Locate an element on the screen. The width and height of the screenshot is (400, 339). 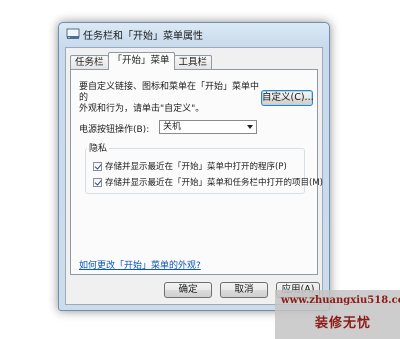
watermark-banner: www.zhuangxiu518.com 装修无忧 is located at coordinates (337, 314).